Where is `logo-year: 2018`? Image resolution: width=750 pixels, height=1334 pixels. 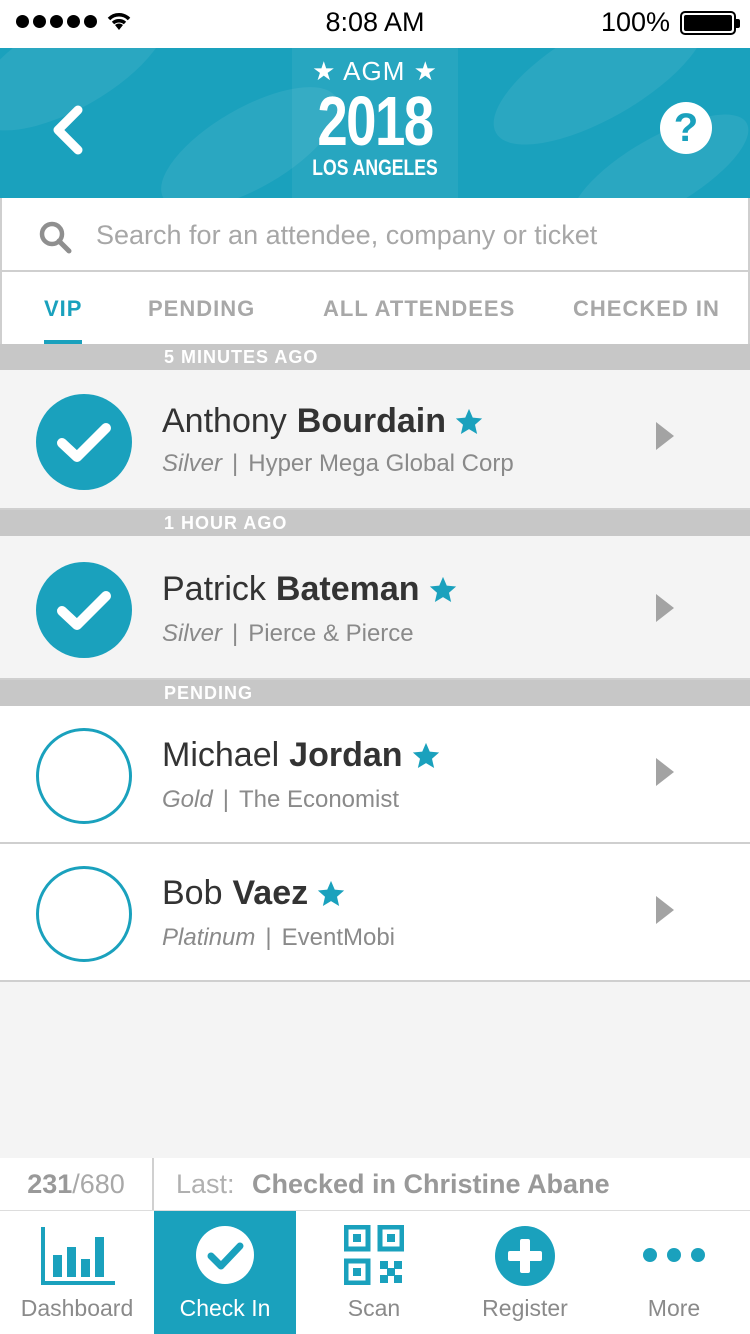 logo-year: 2018 is located at coordinates (375, 121).